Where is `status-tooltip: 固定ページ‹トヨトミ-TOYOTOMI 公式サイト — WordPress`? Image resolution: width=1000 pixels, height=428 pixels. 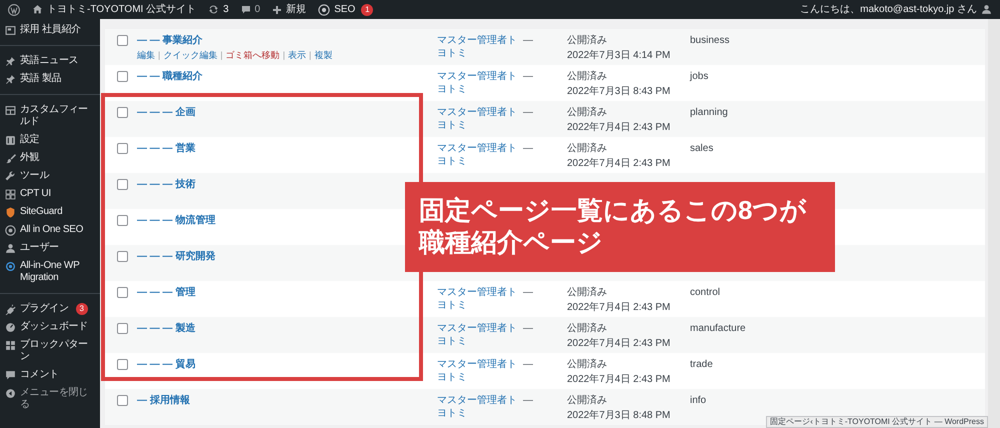 status-tooltip: 固定ページ‹トヨトミ-TOYOTOMI 公式サイト — WordPress is located at coordinates (877, 422).